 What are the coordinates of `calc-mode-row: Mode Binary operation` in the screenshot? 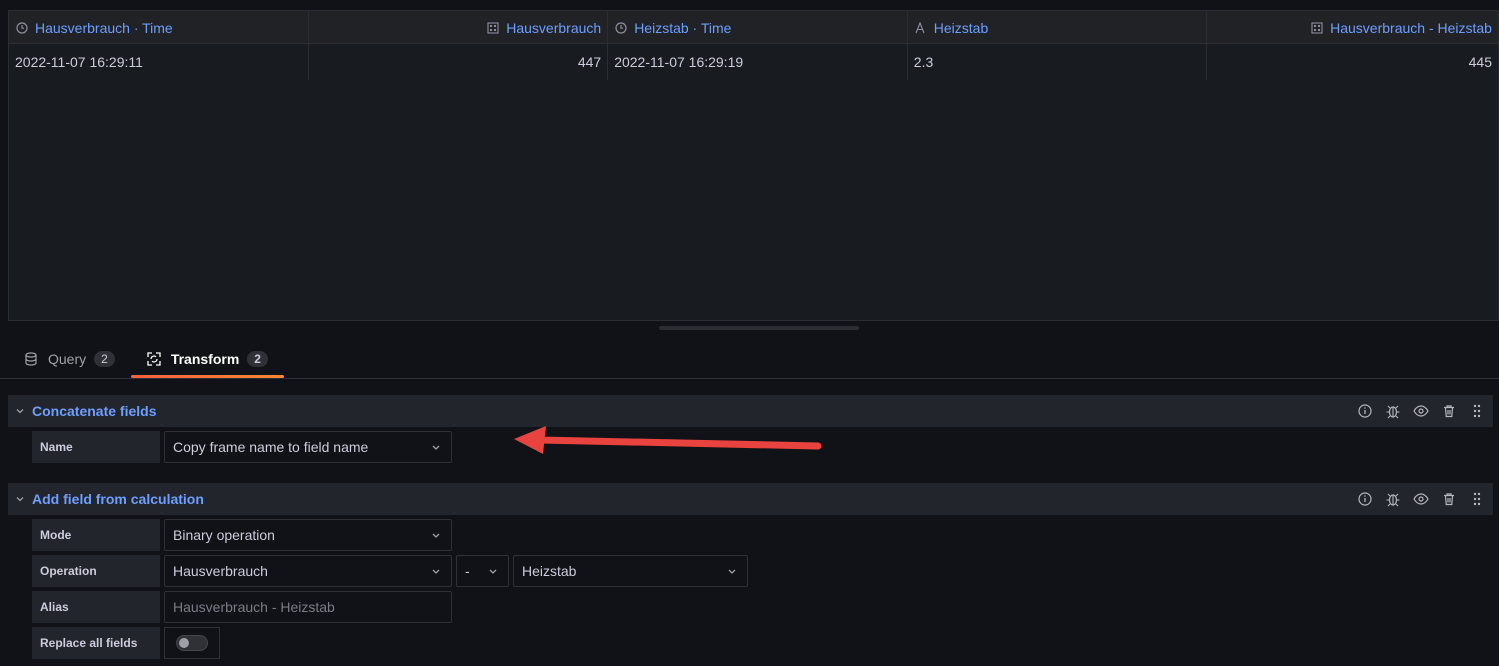 It's located at (242, 535).